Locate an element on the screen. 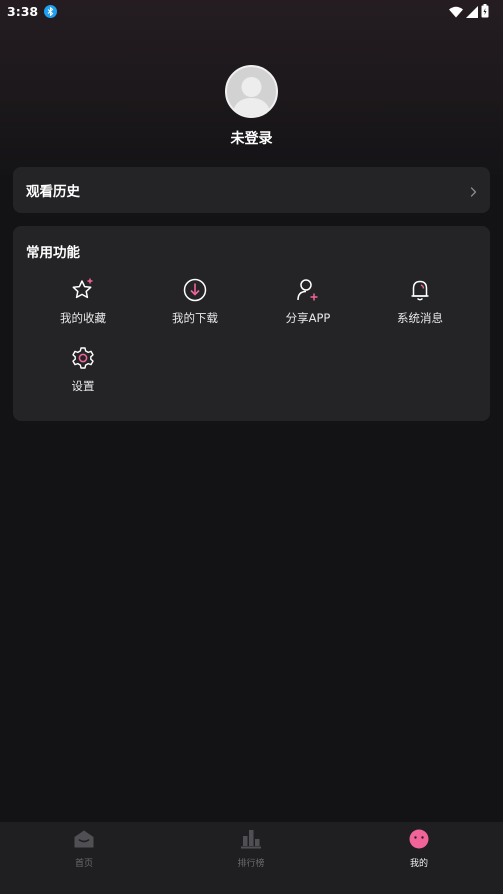 The height and width of the screenshot is (894, 503). chevron-right-icon is located at coordinates (473, 192).